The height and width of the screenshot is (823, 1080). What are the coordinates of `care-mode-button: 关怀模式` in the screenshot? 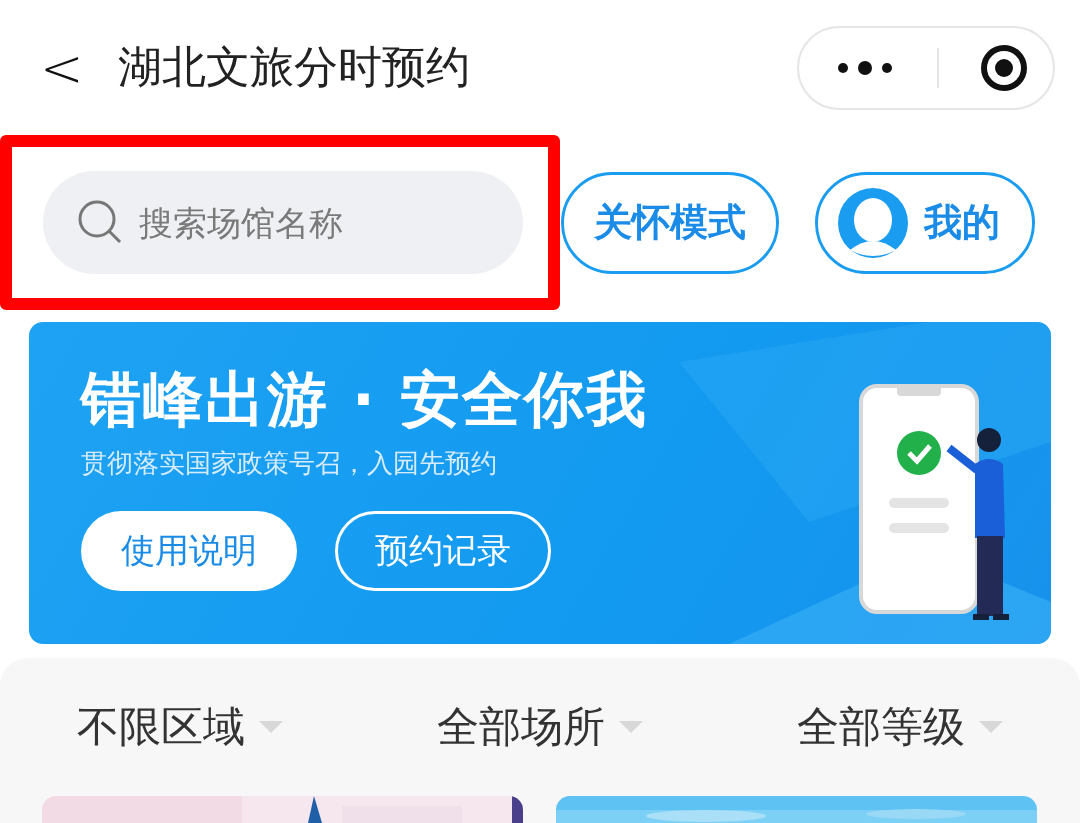 It's located at (670, 222).